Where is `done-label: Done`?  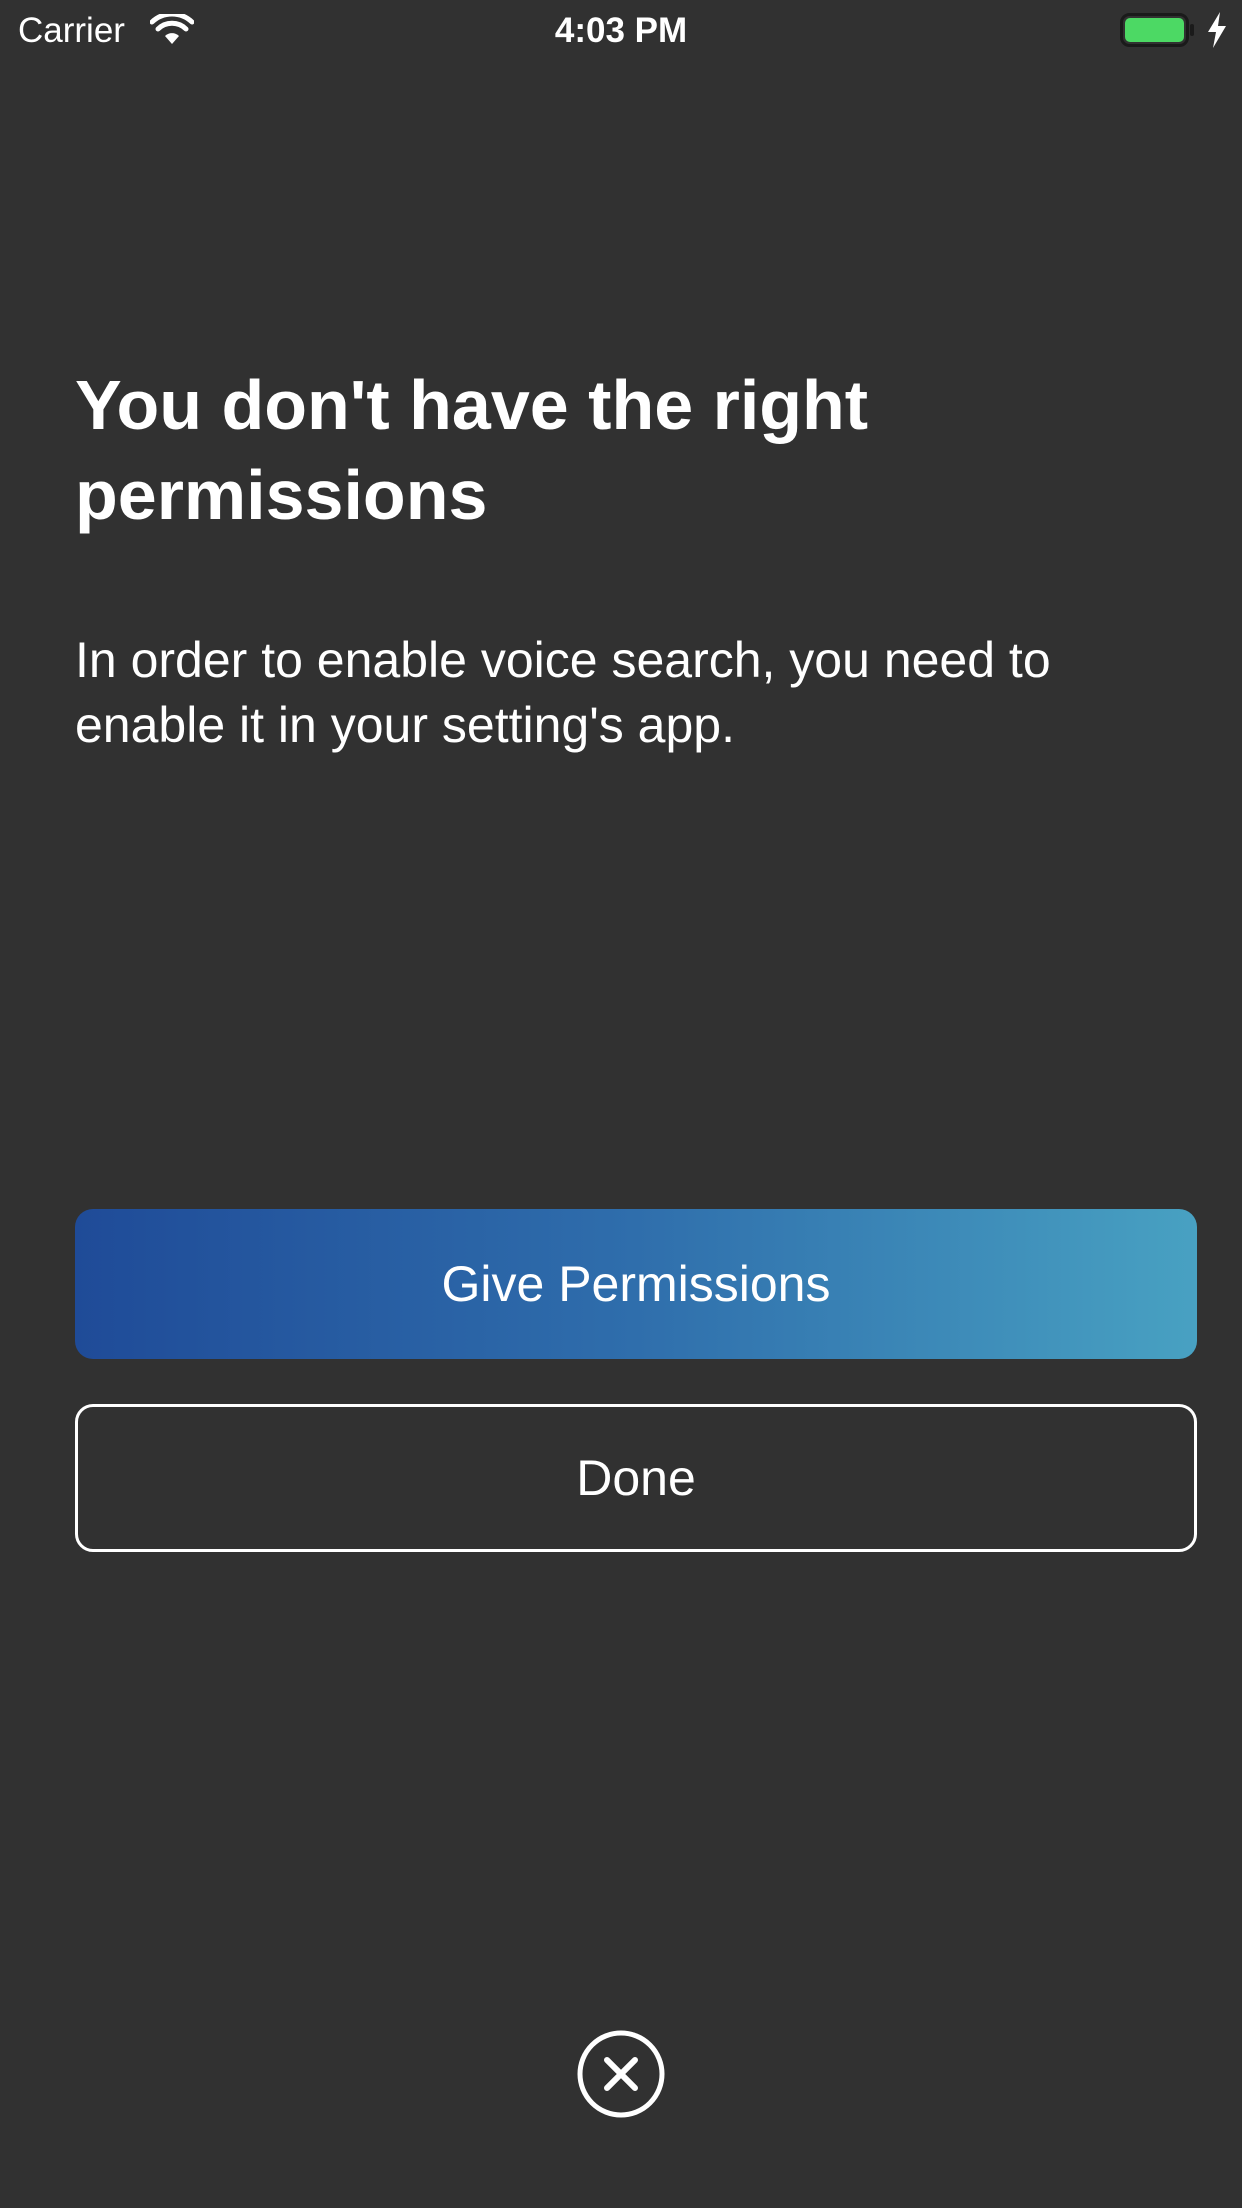
done-label: Done is located at coordinates (636, 1478).